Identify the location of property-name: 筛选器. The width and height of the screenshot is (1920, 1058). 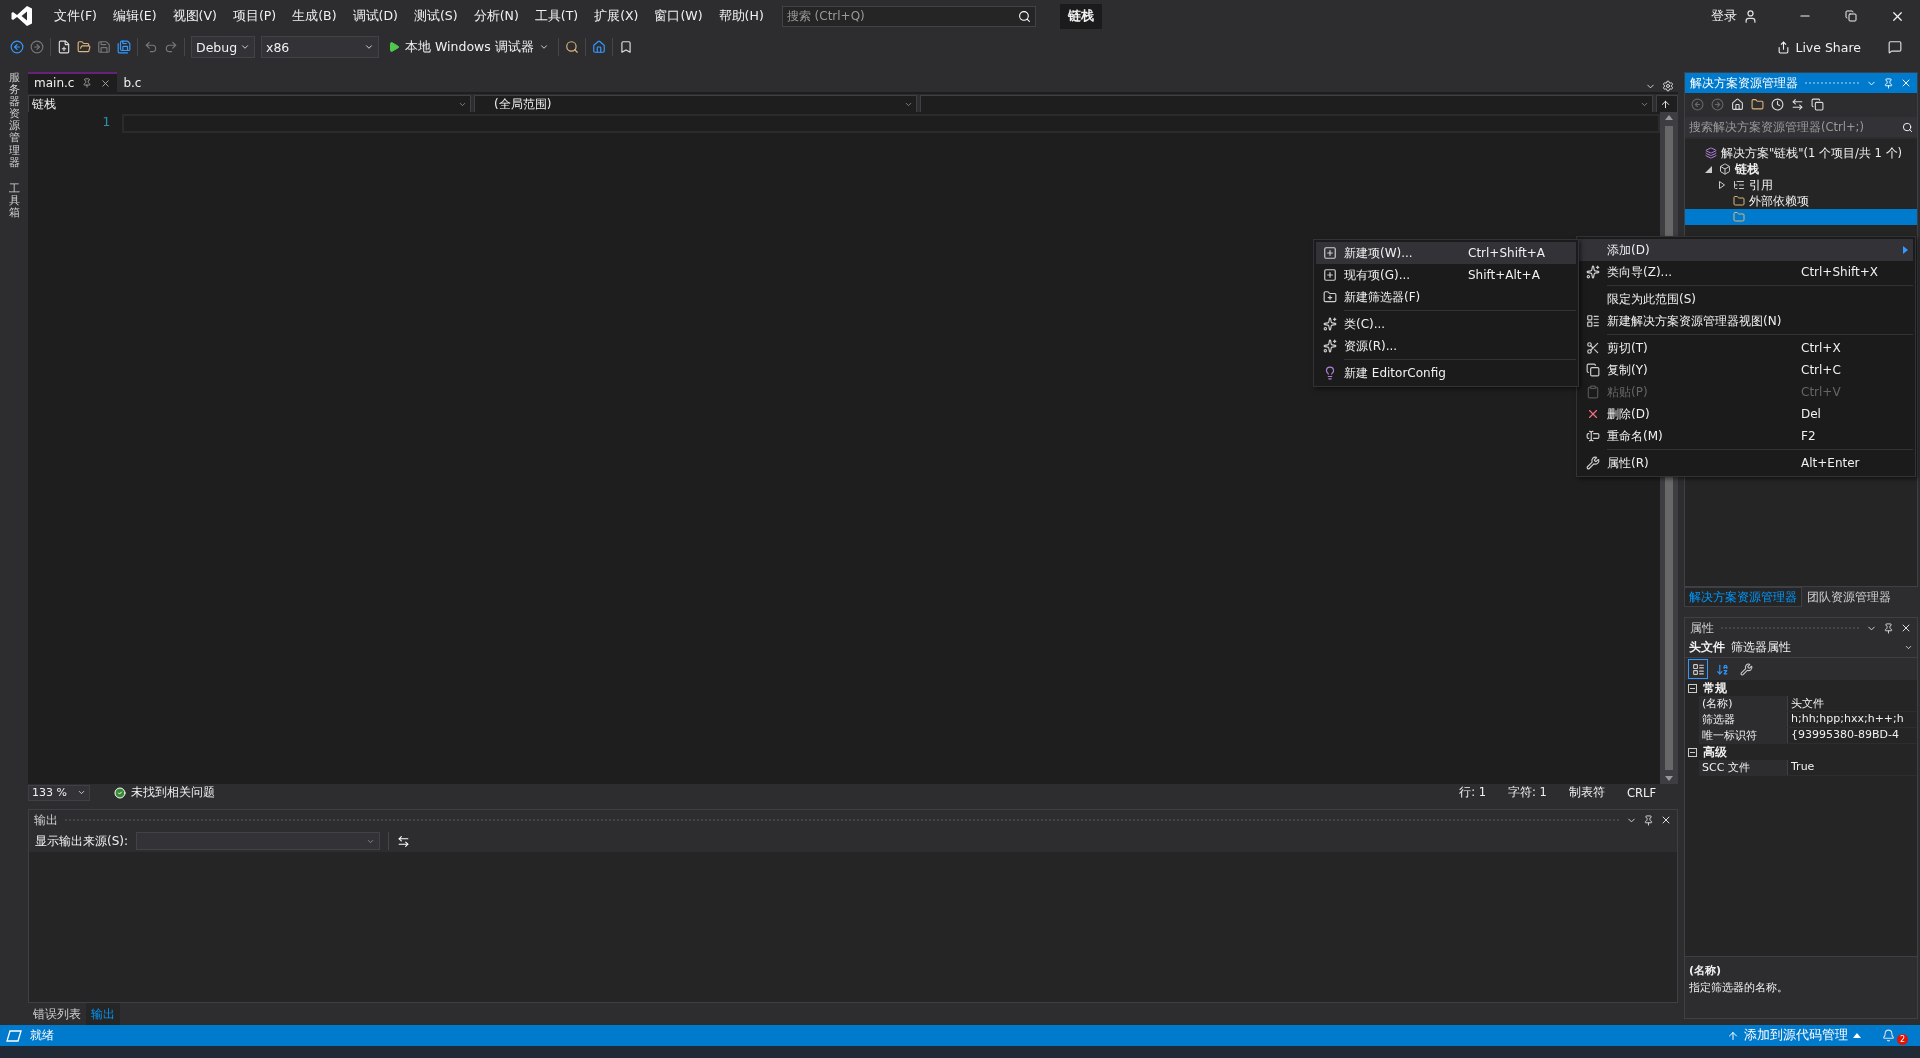
(1743, 719).